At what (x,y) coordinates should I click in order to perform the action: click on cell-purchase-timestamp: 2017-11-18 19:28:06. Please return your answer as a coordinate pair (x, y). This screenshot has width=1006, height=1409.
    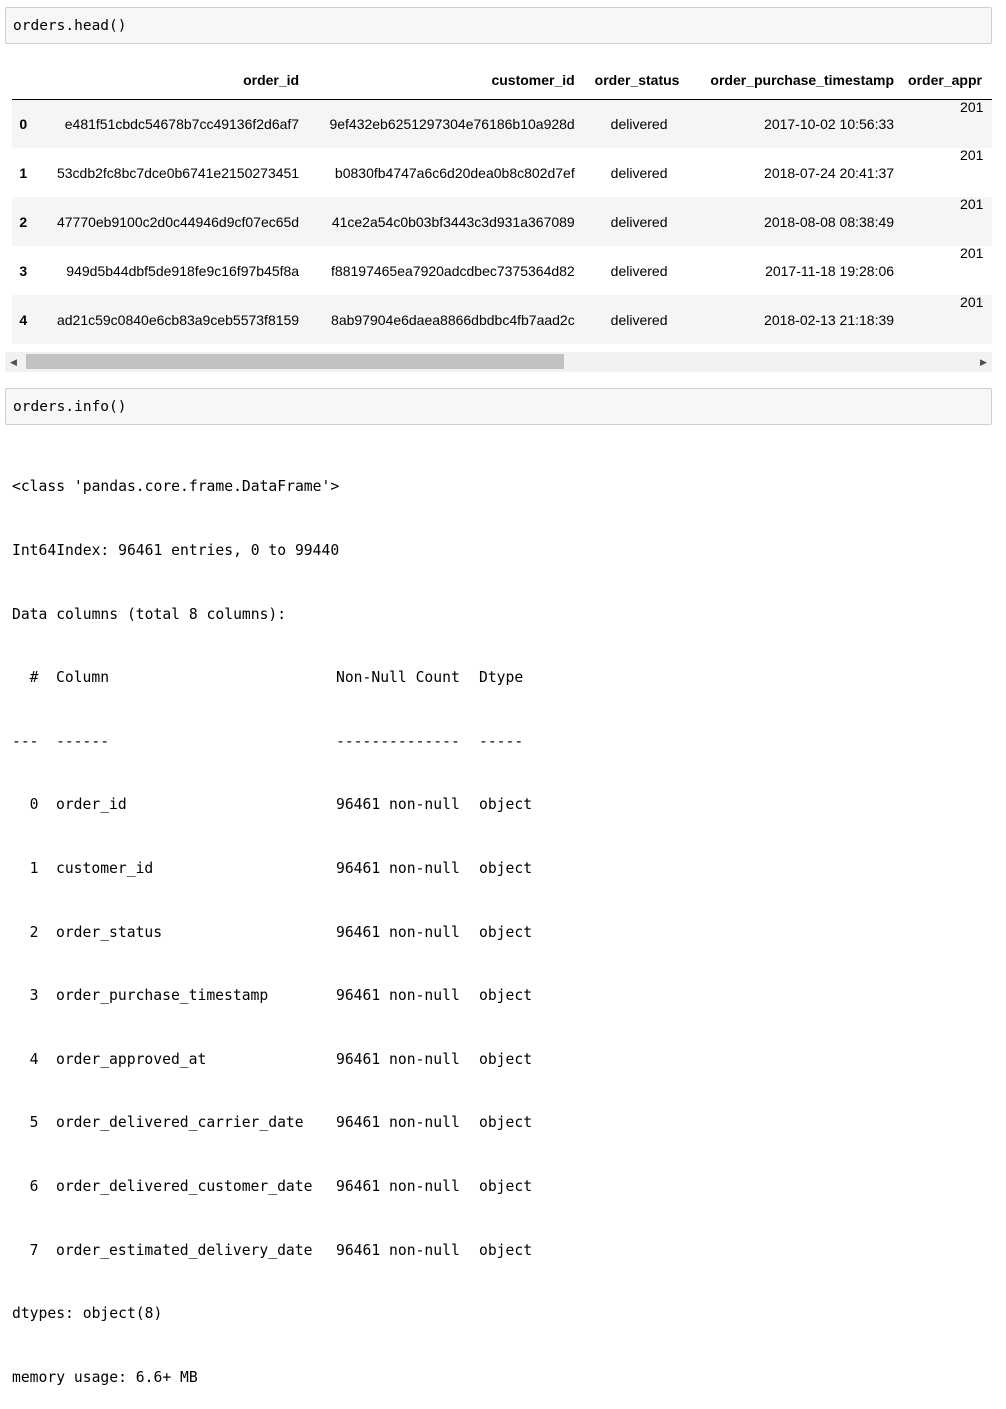
    Looking at the image, I should click on (830, 270).